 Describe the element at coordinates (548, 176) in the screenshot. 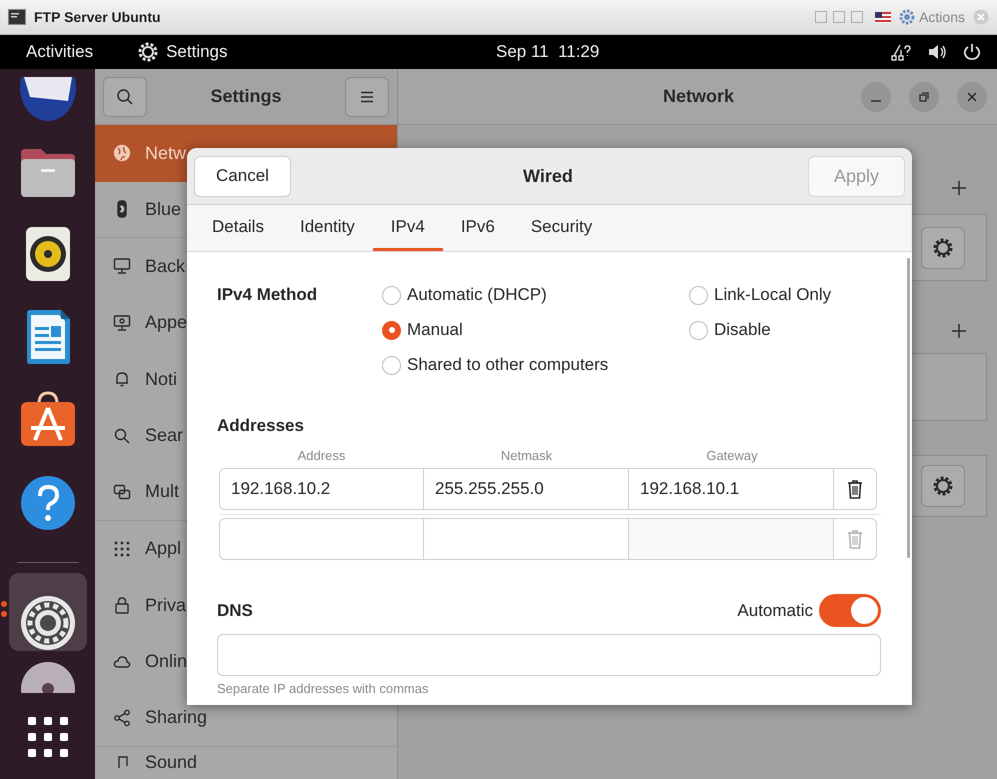

I see `dialog-title: Wired` at that location.